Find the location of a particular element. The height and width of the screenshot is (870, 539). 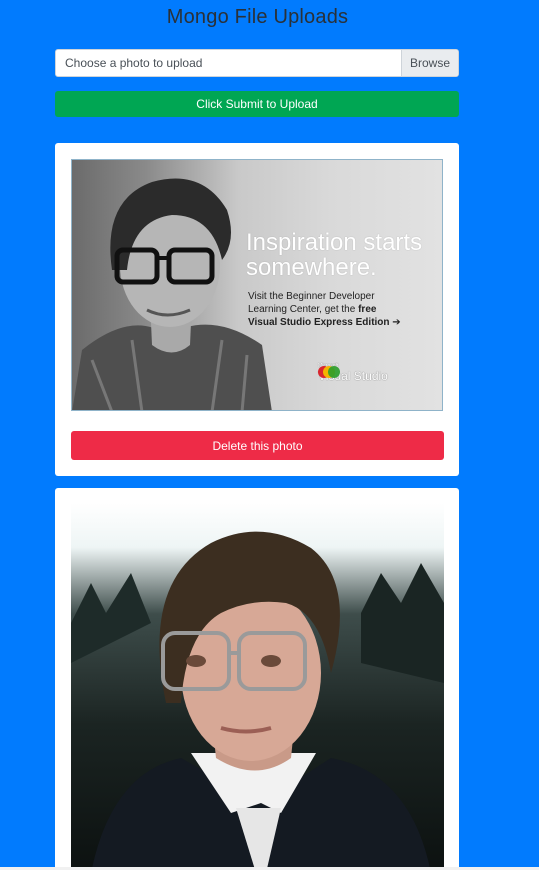

arrow-right-icon: ➔ is located at coordinates (396, 322).